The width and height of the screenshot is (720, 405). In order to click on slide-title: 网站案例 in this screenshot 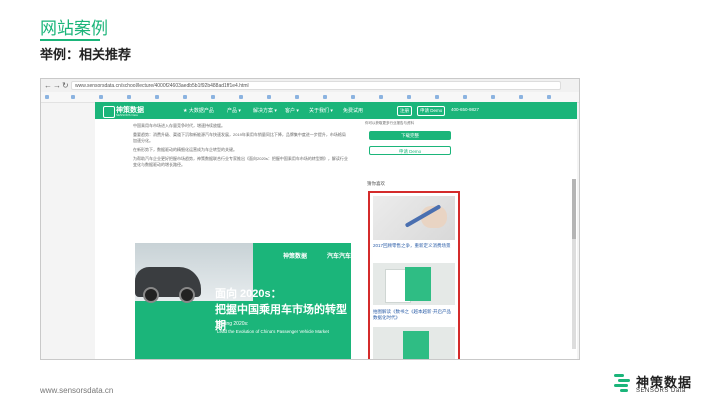, I will do `click(74, 28)`.